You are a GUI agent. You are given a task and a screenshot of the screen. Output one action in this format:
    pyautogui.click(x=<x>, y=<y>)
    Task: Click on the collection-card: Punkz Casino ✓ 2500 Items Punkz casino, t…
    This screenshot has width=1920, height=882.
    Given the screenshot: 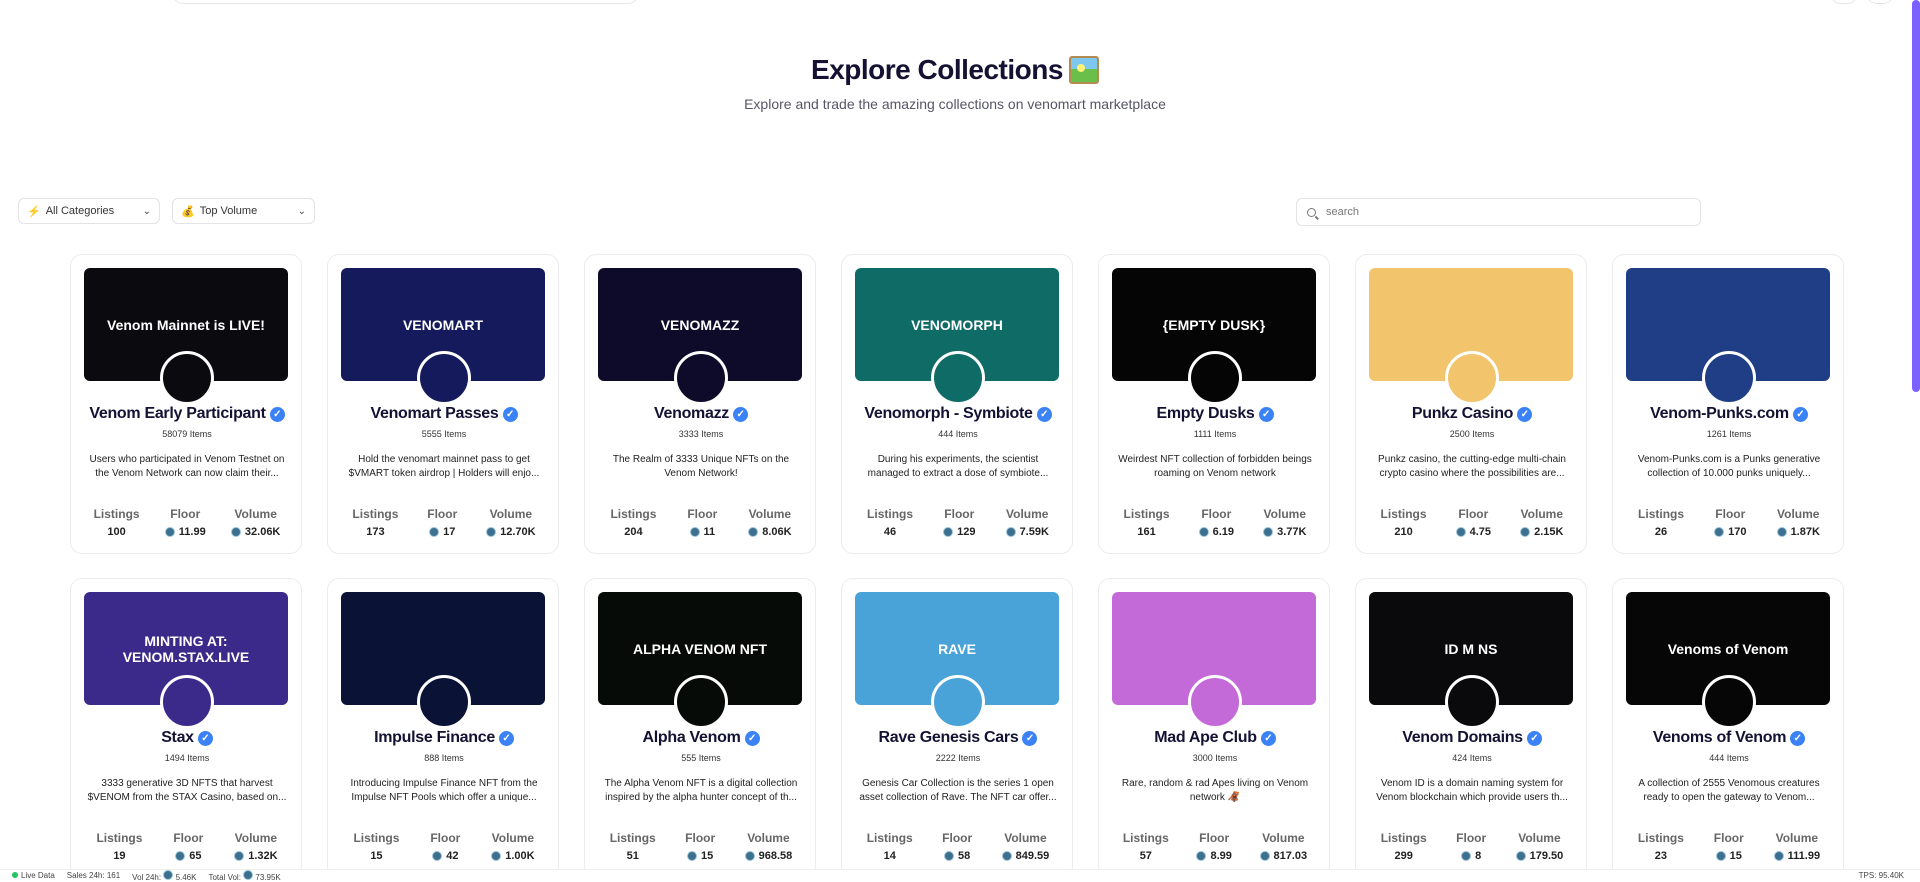 What is the action you would take?
    pyautogui.click(x=1471, y=404)
    